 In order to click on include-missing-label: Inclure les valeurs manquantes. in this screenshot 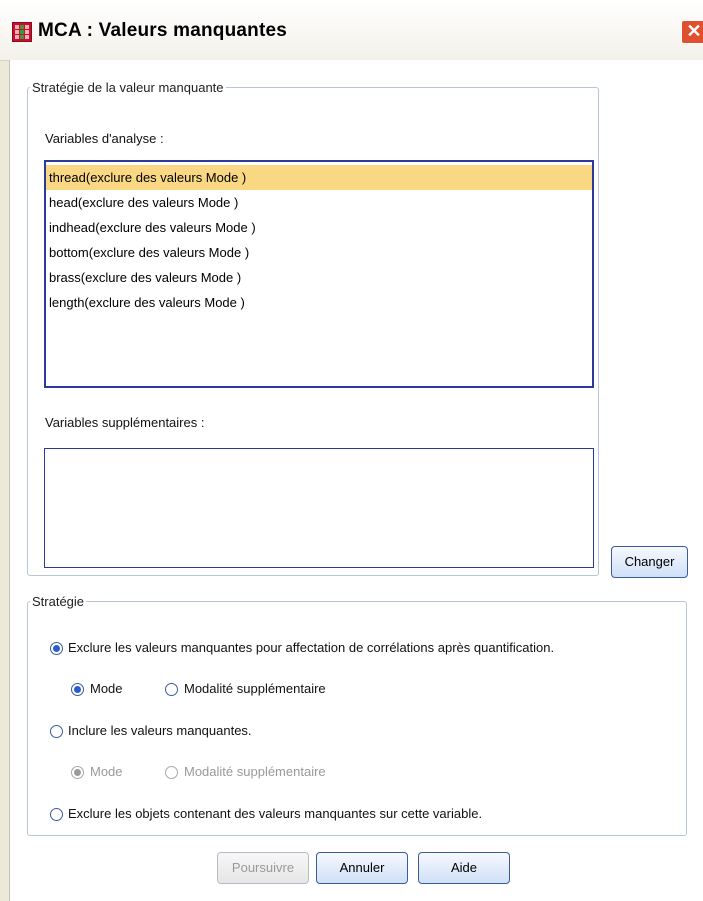, I will do `click(160, 730)`.